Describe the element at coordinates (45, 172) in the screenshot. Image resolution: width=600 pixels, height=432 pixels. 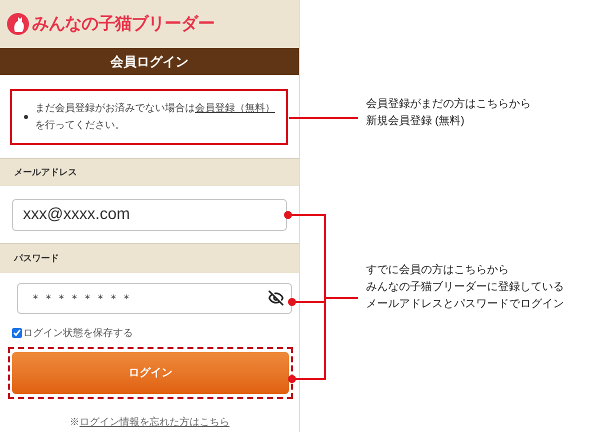
I see `email-label: メールアドレス` at that location.